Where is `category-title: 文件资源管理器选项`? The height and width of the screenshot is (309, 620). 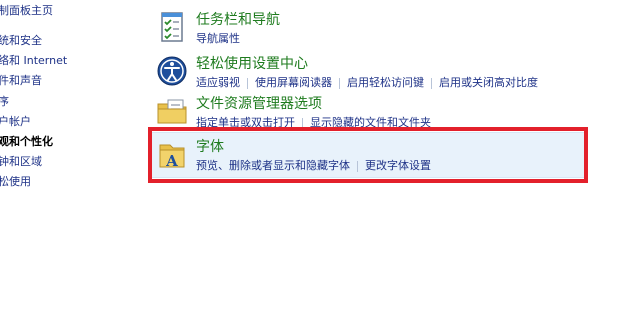 category-title: 文件资源管理器选项 is located at coordinates (259, 103).